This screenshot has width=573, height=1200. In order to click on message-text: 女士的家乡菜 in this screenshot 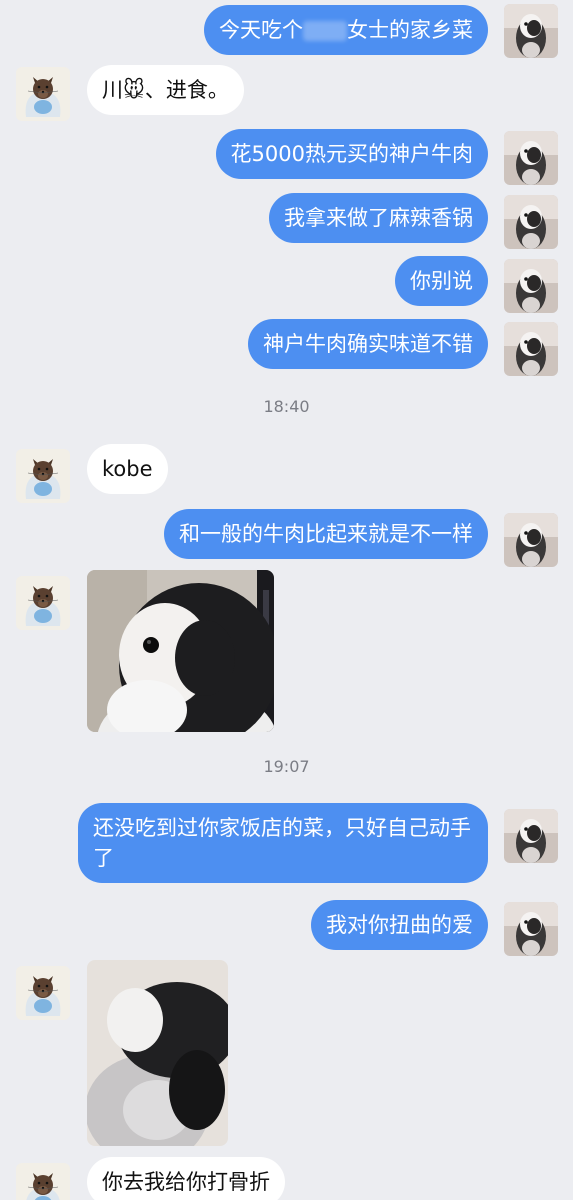, I will do `click(410, 30)`.